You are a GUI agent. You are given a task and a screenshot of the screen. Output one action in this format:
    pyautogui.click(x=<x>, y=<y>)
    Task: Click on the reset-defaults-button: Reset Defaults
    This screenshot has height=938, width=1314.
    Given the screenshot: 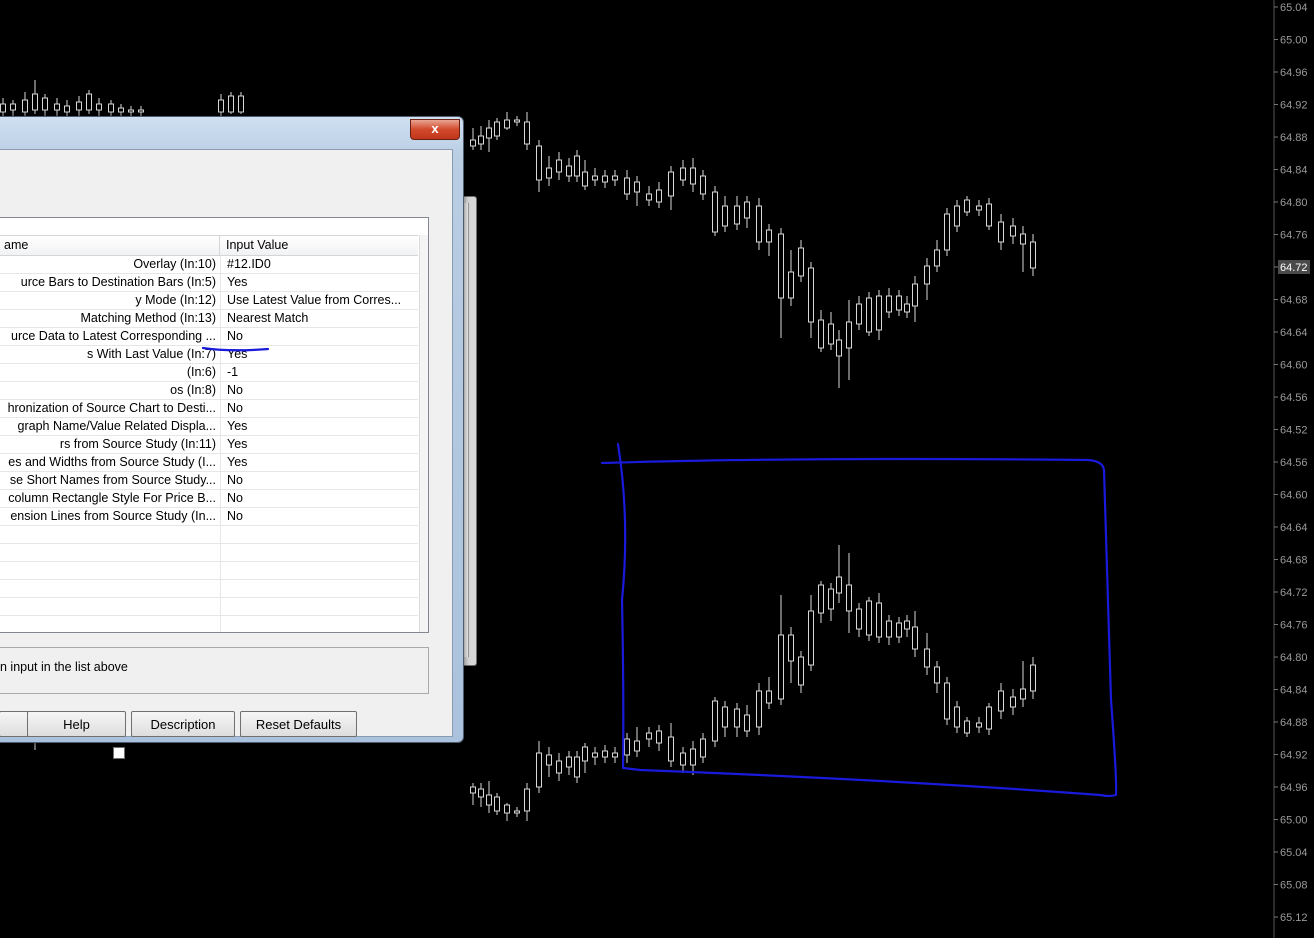 What is the action you would take?
    pyautogui.click(x=298, y=724)
    